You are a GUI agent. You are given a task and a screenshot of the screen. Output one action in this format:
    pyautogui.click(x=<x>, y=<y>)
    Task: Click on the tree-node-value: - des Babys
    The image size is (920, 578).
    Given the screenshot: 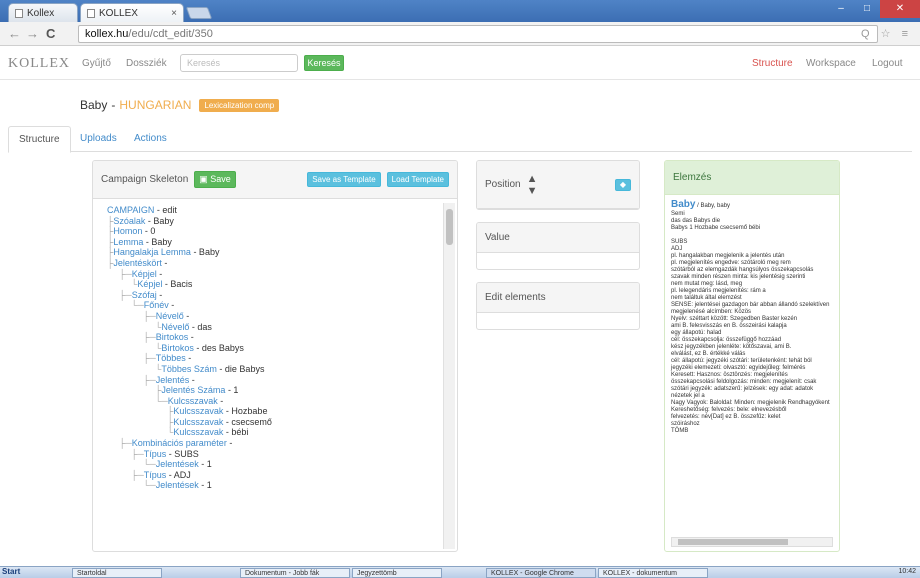 What is the action you would take?
    pyautogui.click(x=218, y=347)
    